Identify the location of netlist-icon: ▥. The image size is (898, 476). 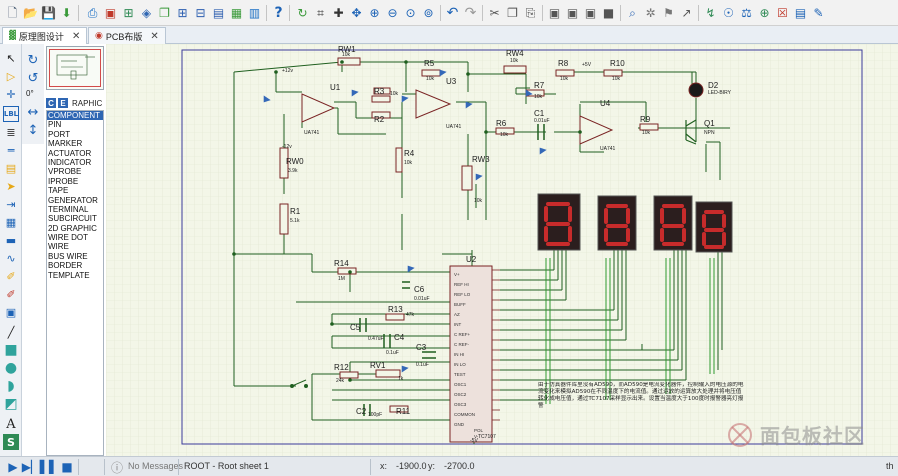
(254, 12).